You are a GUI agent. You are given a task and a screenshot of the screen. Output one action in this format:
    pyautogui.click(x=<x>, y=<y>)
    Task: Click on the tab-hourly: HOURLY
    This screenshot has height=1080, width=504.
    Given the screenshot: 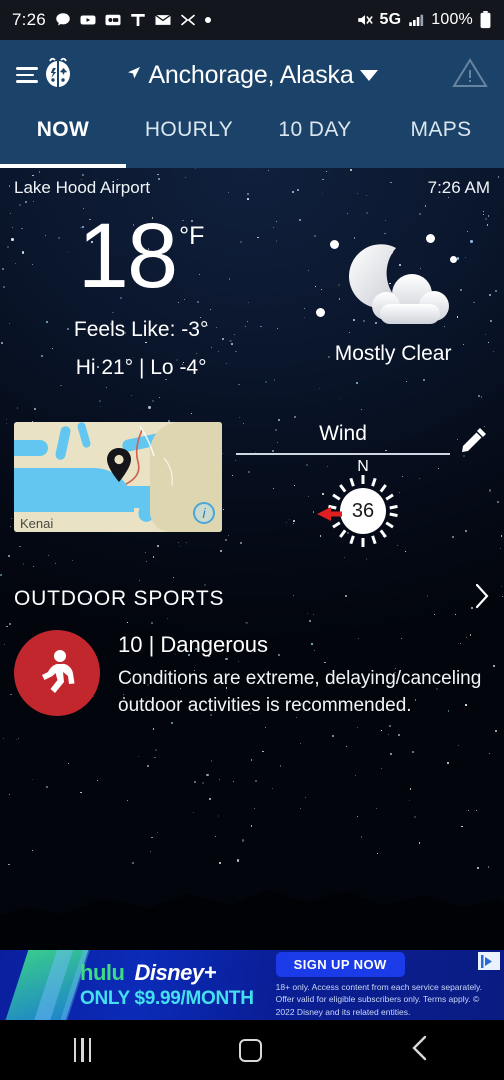 What is the action you would take?
    pyautogui.click(x=189, y=139)
    